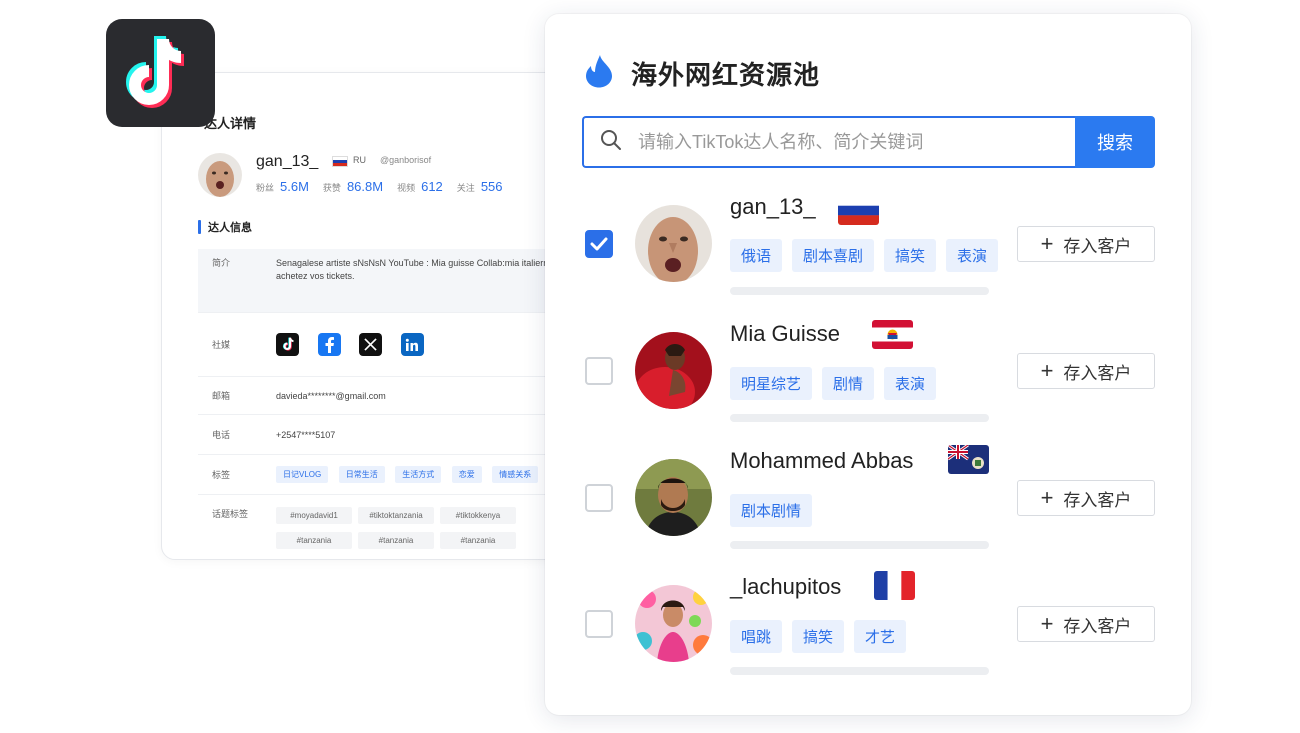 This screenshot has width=1300, height=733. What do you see at coordinates (302, 474) in the screenshot?
I see `tag-chip: 日记VLOG` at bounding box center [302, 474].